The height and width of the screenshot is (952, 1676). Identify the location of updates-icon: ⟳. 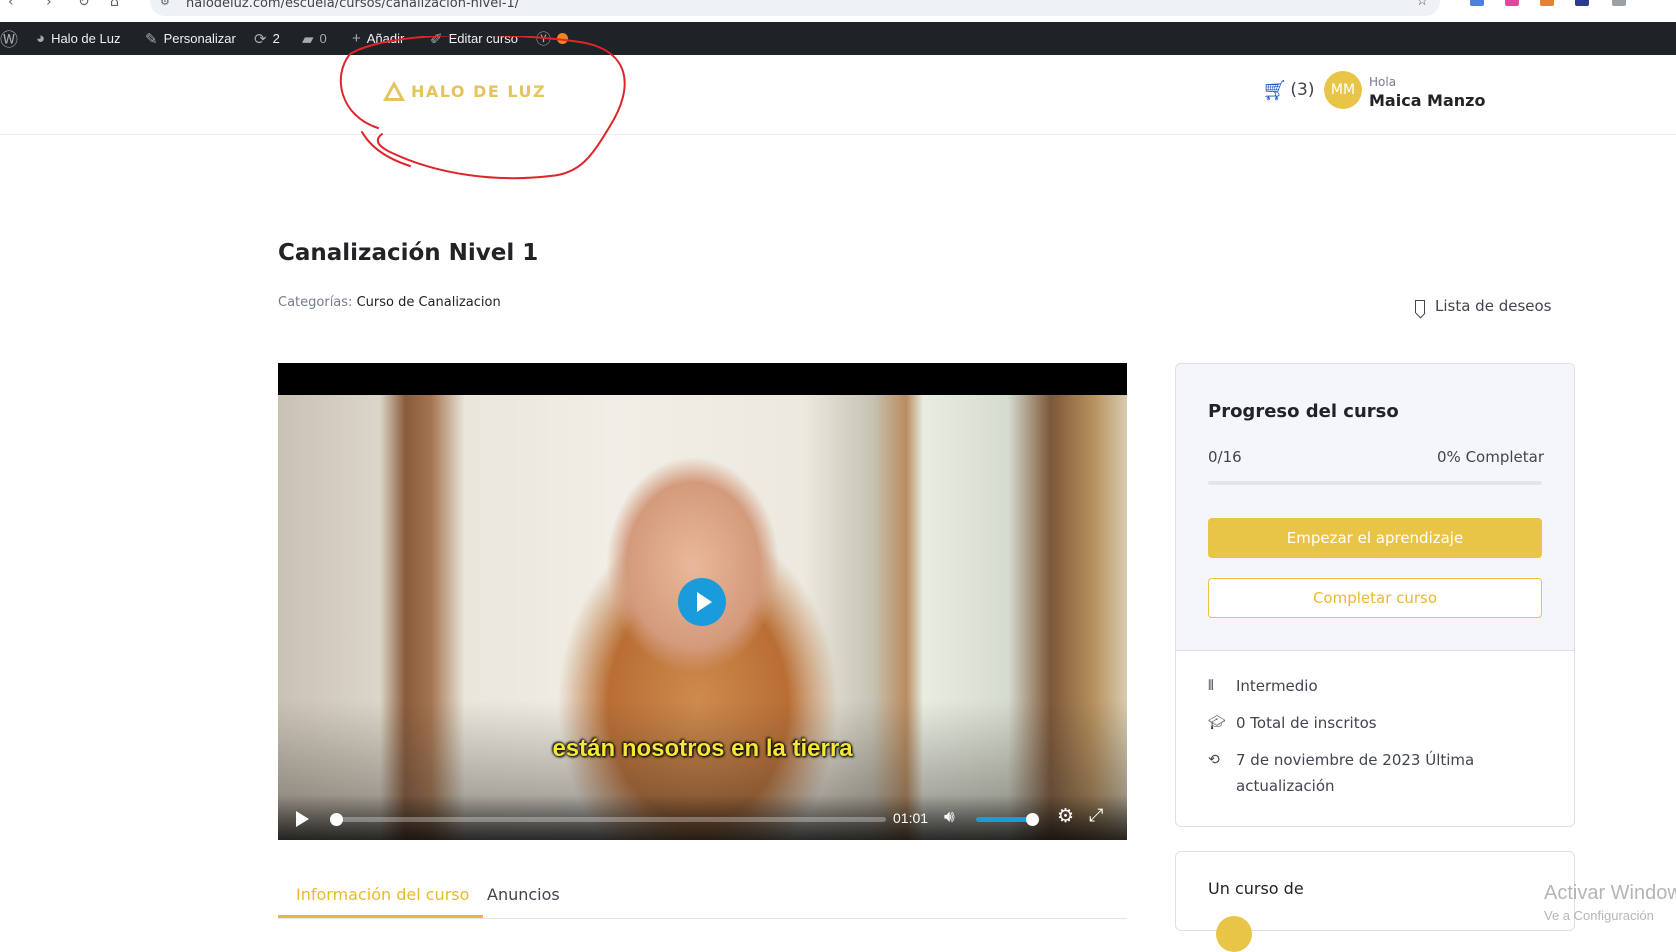
(260, 39).